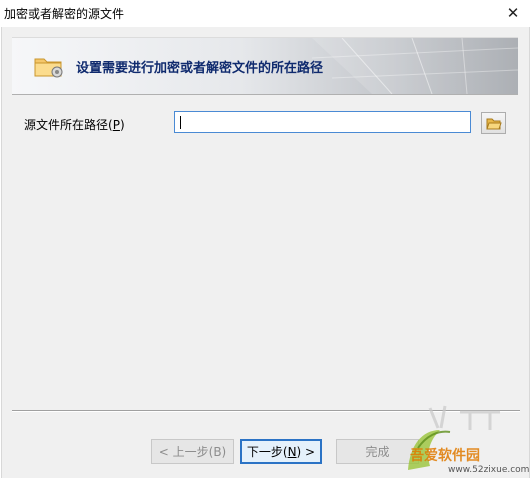 This screenshot has height=479, width=530. Describe the element at coordinates (281, 451) in the screenshot. I see `next-button: 下一步(N) >` at that location.